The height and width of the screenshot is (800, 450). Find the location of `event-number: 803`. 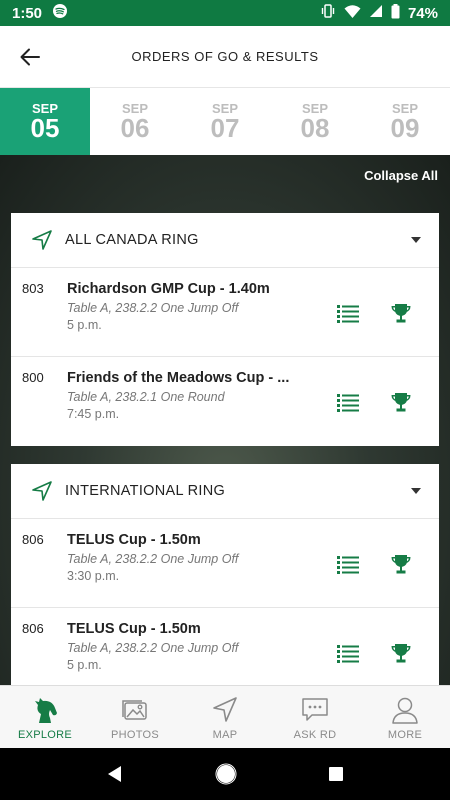

event-number: 803 is located at coordinates (33, 288).